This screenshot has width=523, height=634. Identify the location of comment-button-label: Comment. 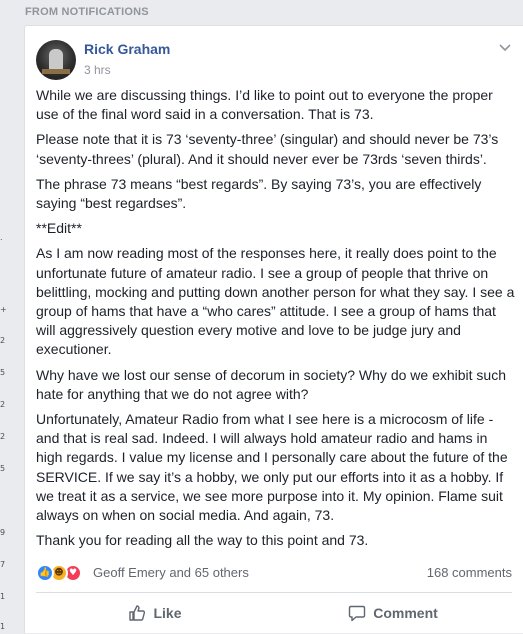
(405, 613).